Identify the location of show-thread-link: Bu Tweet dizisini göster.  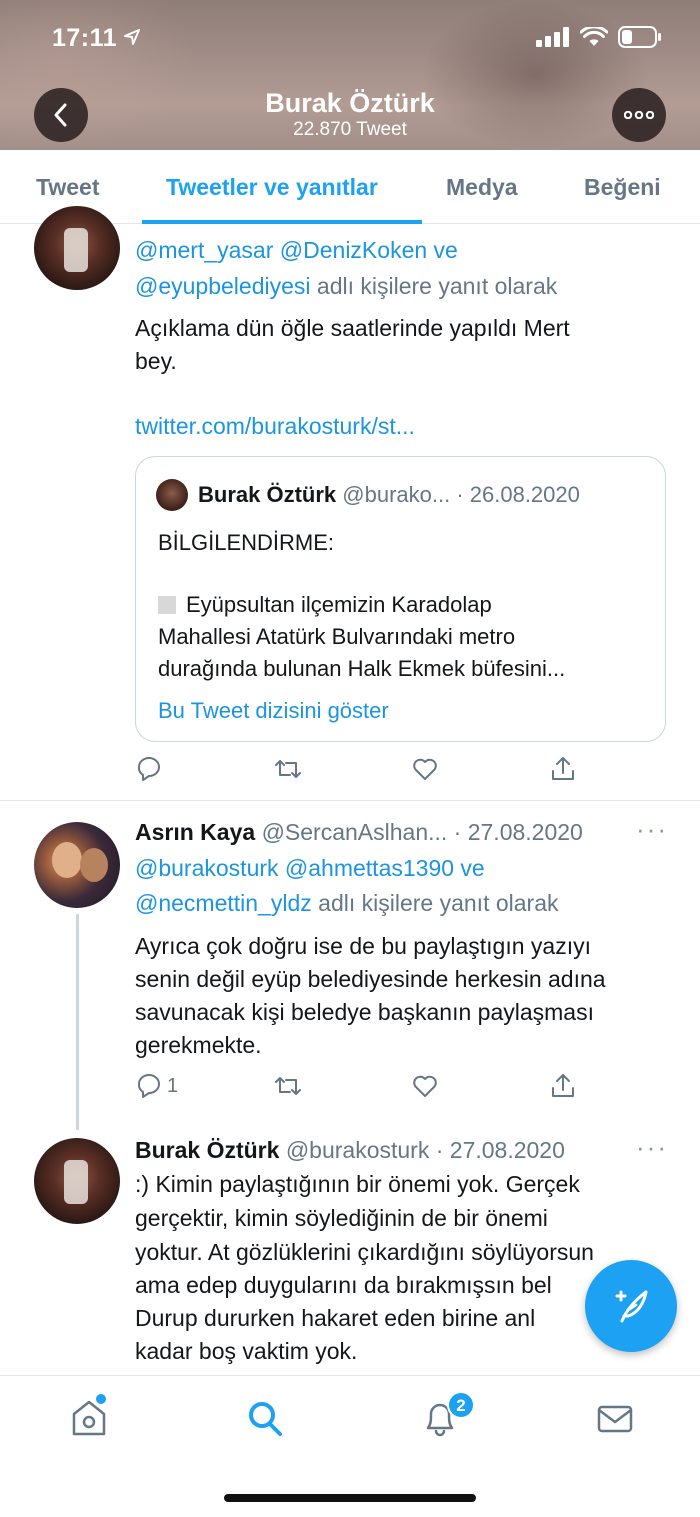
(273, 711).